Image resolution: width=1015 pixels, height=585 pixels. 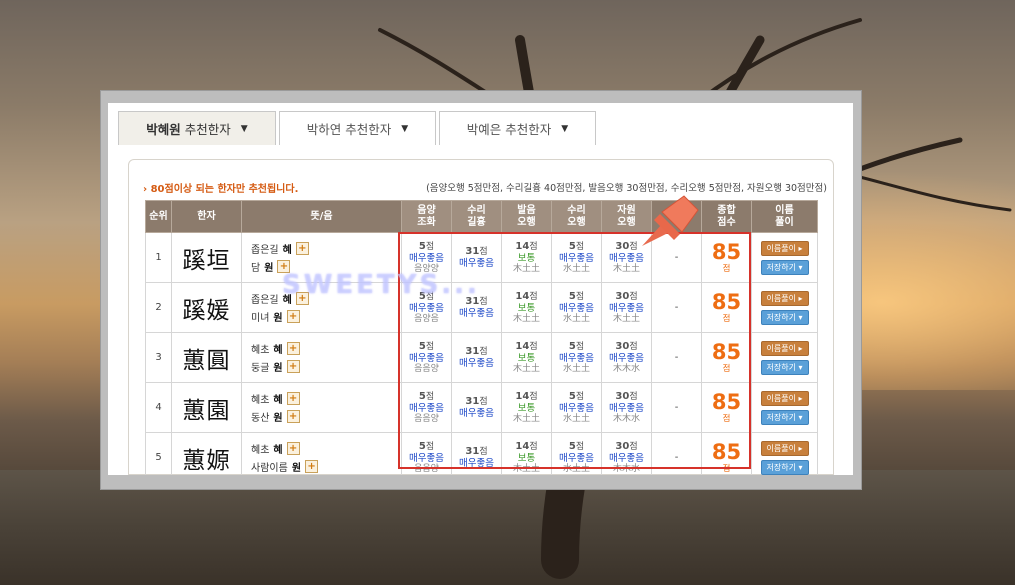 What do you see at coordinates (509, 129) in the screenshot?
I see `tab-label: 박예은 추천한자` at bounding box center [509, 129].